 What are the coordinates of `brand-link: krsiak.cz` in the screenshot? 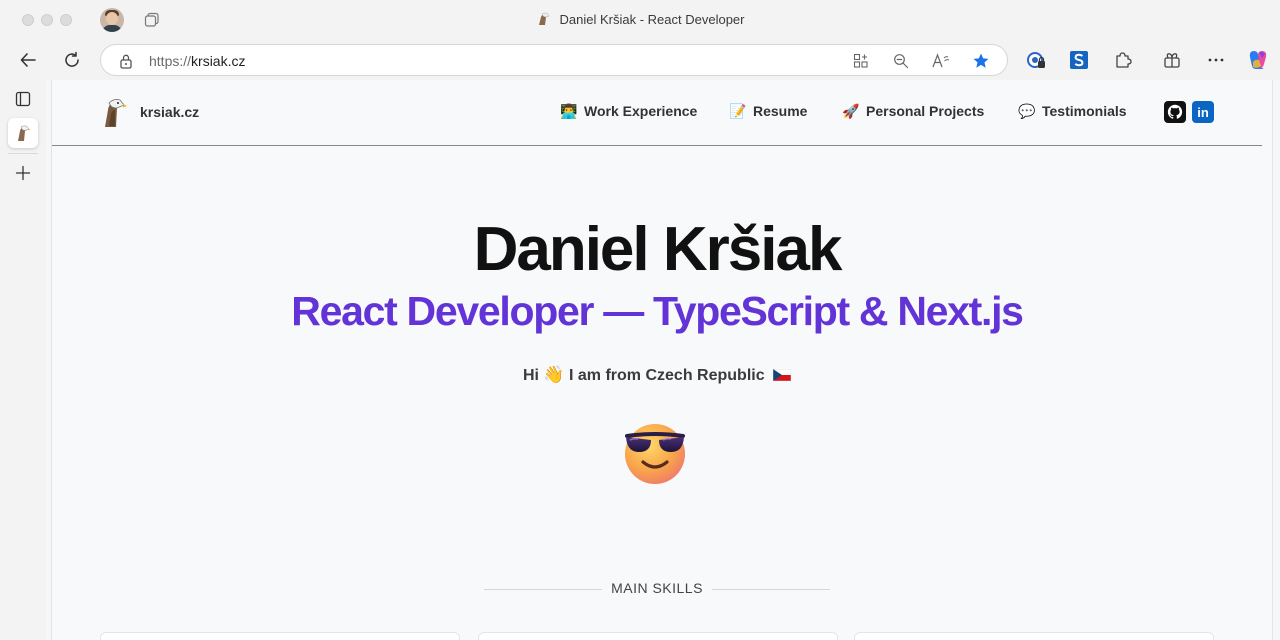 It's located at (148, 112).